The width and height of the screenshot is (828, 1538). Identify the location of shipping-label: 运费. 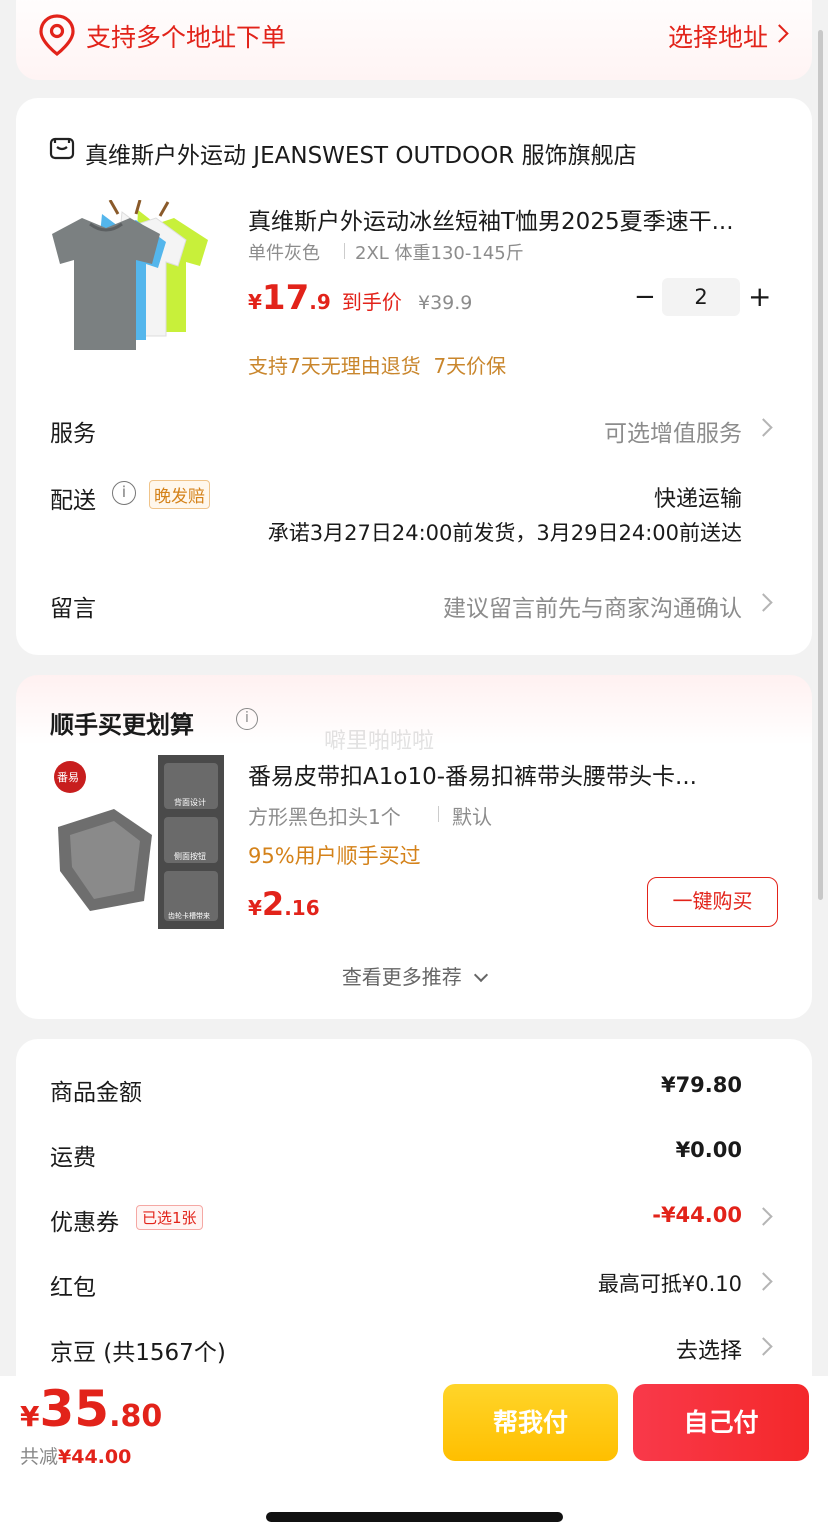
(73, 1158).